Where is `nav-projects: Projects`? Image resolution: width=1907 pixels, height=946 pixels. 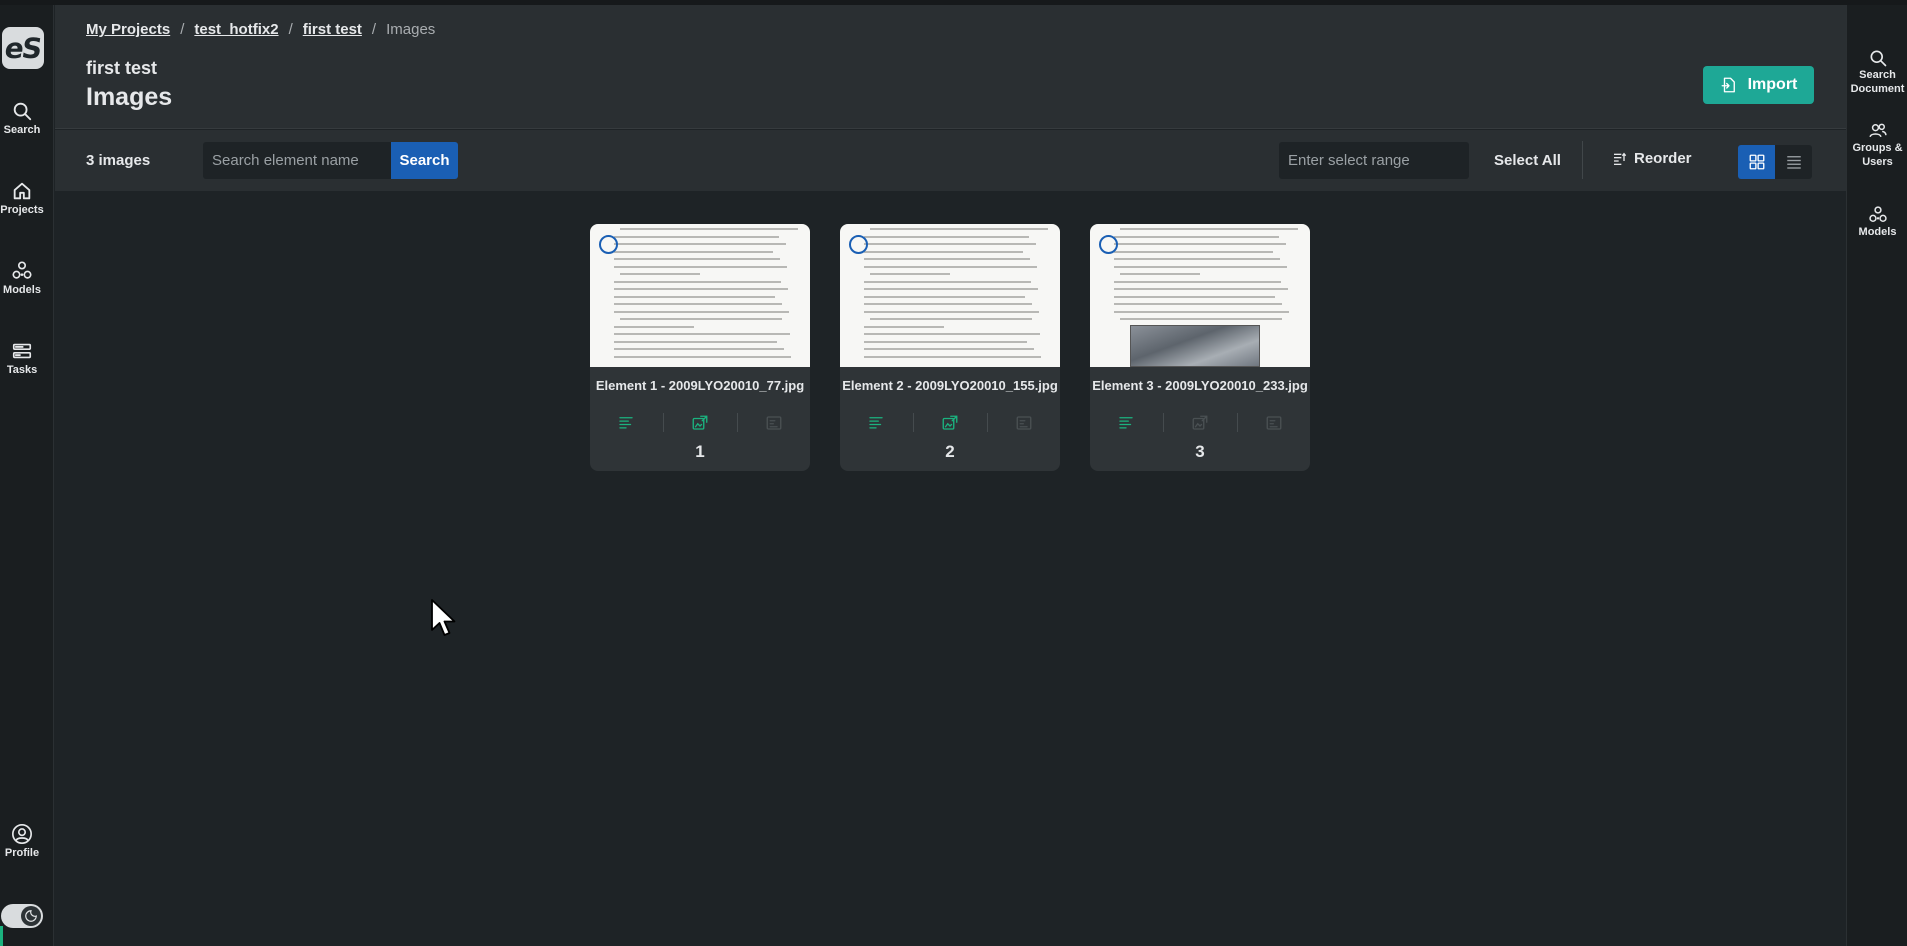 nav-projects: Projects is located at coordinates (22, 198).